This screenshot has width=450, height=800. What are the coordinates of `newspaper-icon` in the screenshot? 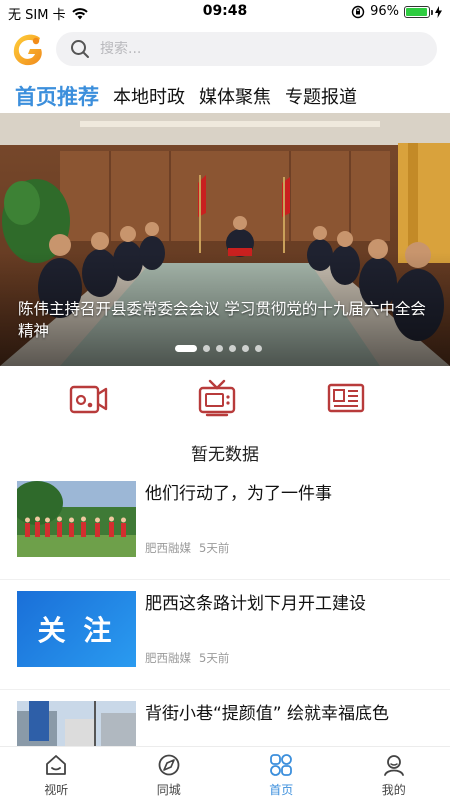 It's located at (346, 398).